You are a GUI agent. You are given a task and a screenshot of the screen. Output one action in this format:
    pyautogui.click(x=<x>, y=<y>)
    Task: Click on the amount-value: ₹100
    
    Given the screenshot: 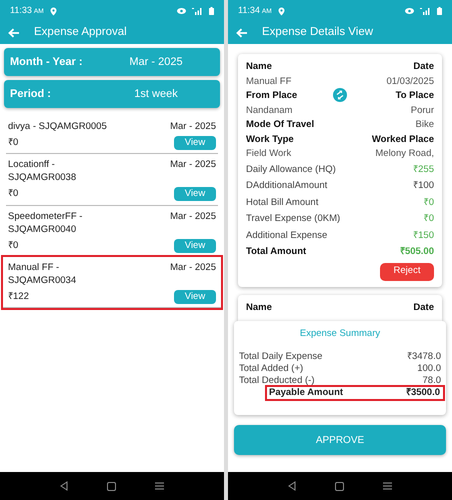 What is the action you would take?
    pyautogui.click(x=423, y=186)
    